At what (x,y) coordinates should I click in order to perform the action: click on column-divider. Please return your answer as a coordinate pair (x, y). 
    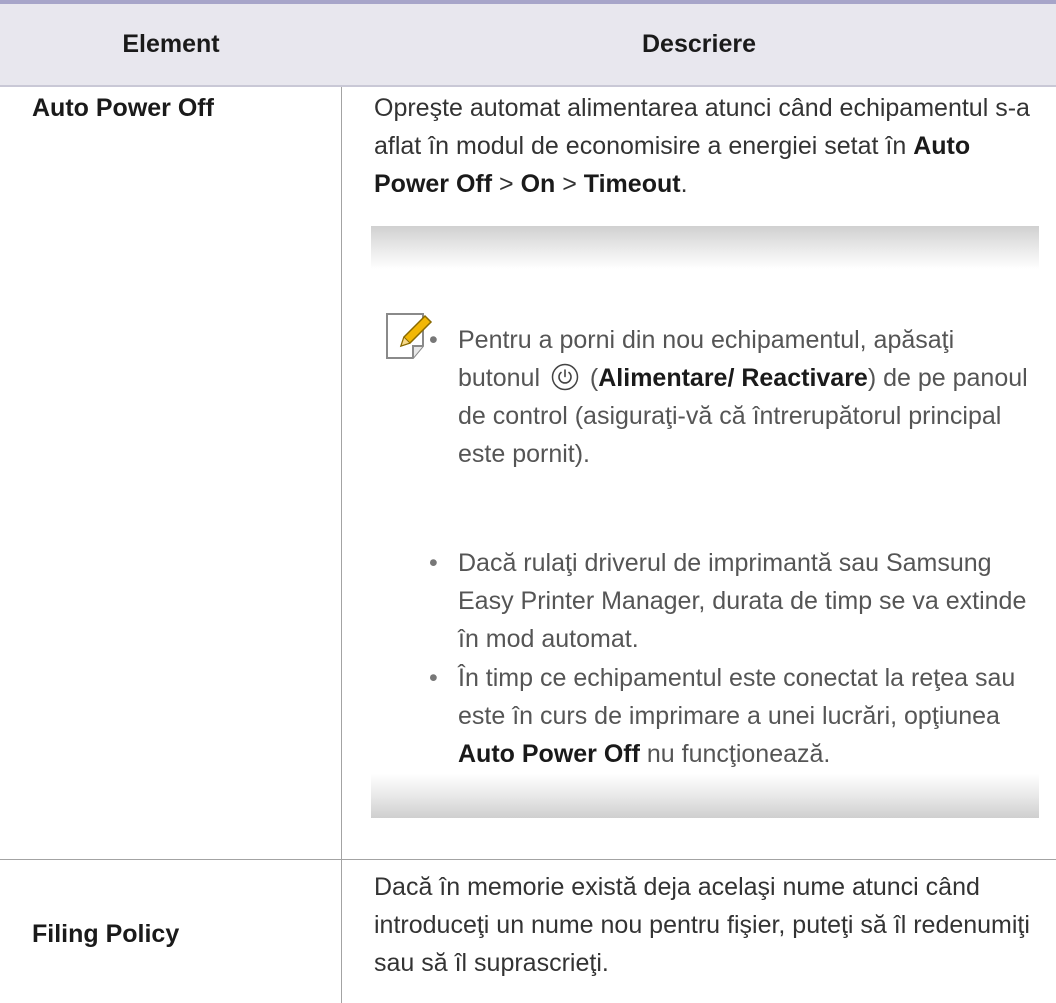
    Looking at the image, I should click on (341, 545).